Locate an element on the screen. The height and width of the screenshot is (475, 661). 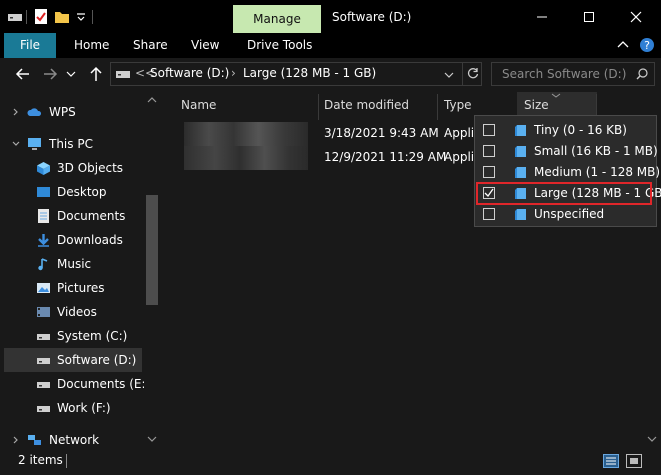
minimize-icon is located at coordinates (542, 16).